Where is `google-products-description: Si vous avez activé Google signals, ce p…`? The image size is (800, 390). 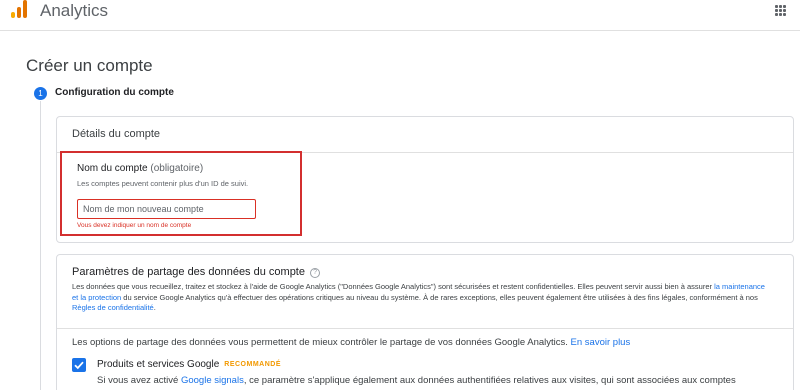
google-products-description: Si vous avez activé Google signals, ce p… is located at coordinates (442, 380).